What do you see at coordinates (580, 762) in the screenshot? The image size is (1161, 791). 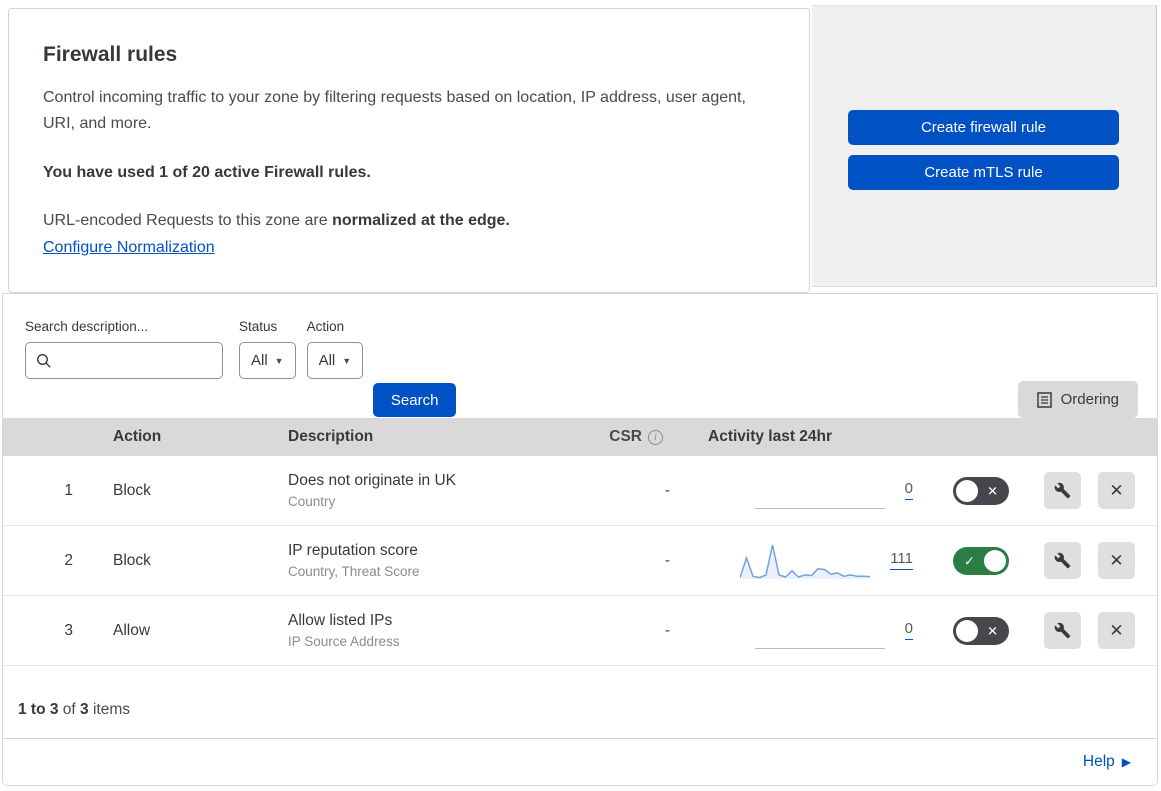 I see `help-row: Help ▶` at bounding box center [580, 762].